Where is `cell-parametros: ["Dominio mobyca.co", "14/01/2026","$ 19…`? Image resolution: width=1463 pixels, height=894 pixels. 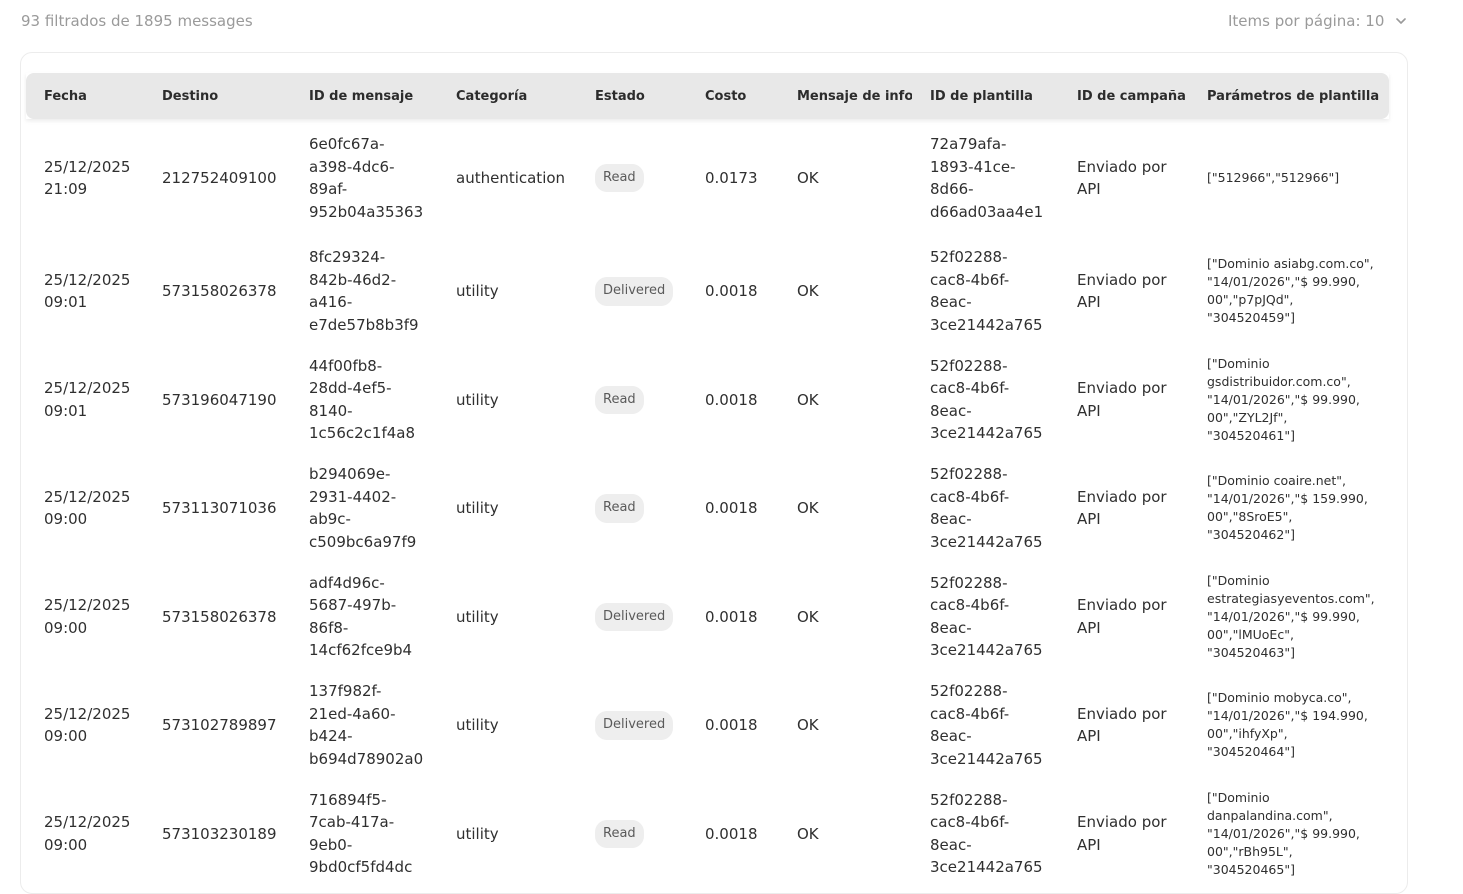 cell-parametros: ["Dominio mobyca.co", "14/01/2026","$ 19… is located at coordinates (1287, 725).